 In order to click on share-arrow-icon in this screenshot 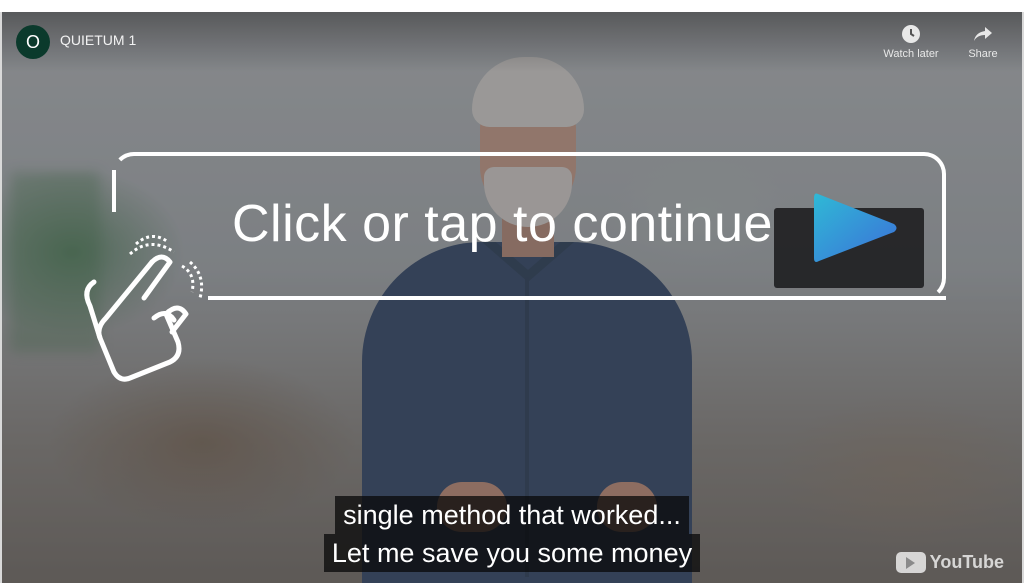, I will do `click(983, 34)`.